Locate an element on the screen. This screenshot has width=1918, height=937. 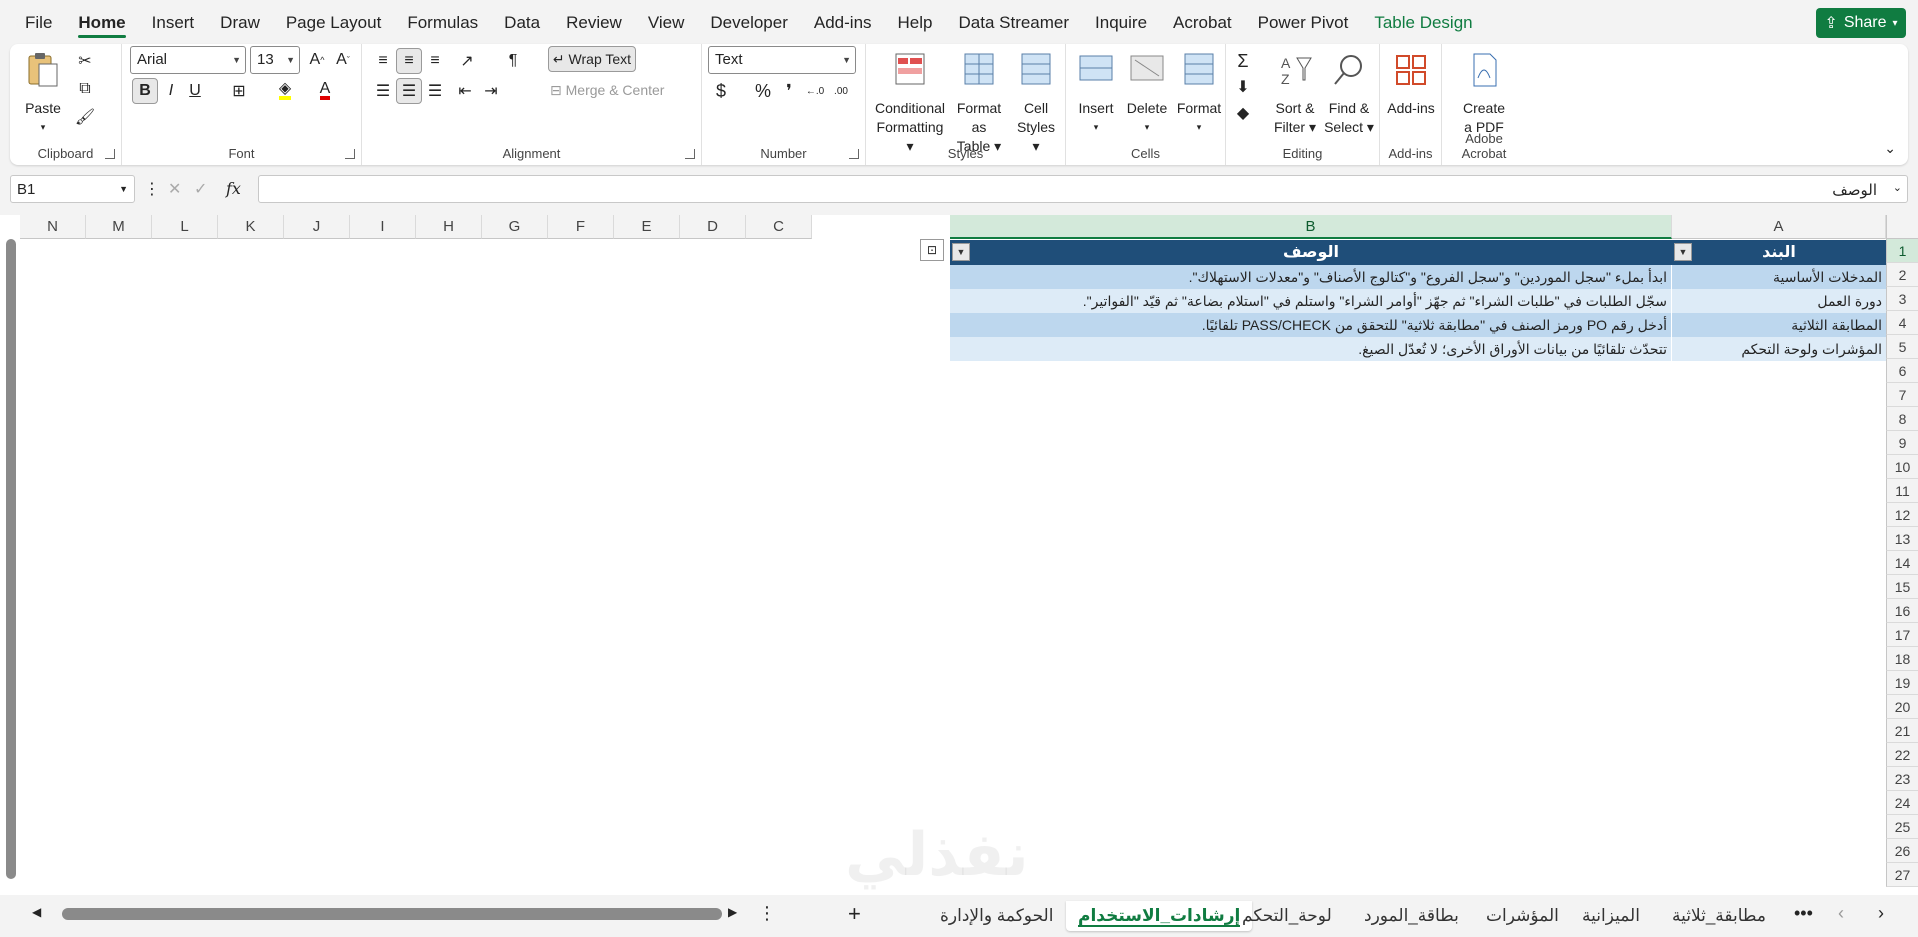
font-name-select: Arial ▼ is located at coordinates (188, 60).